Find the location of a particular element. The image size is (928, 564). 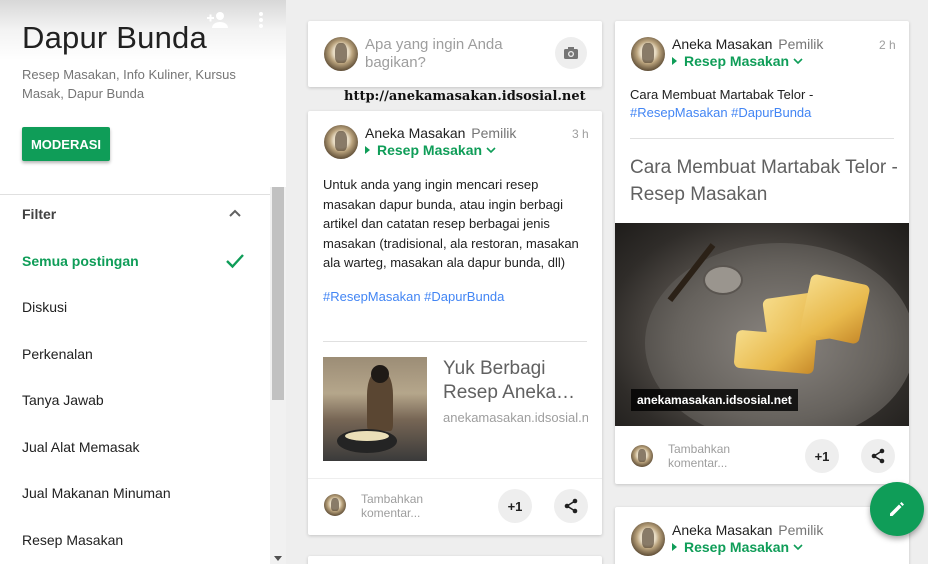

image-watermark: anekamasakan.idsosial.net is located at coordinates (714, 400).